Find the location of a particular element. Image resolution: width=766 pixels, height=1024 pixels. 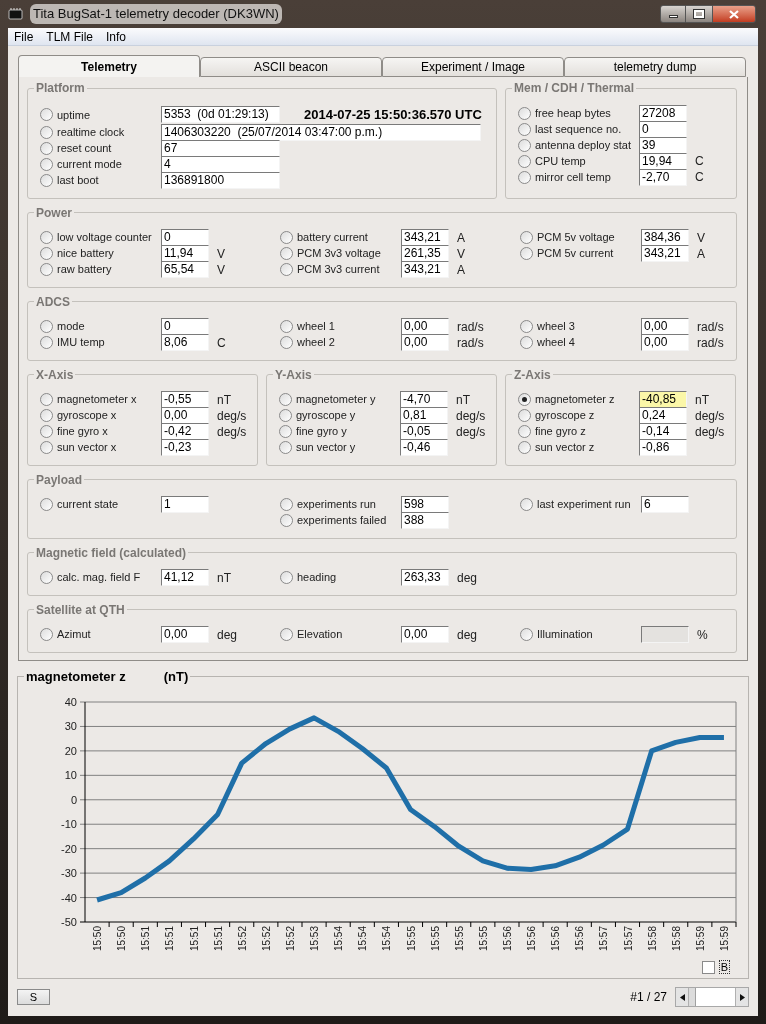

unit-label: deg/s is located at coordinates (232, 432).